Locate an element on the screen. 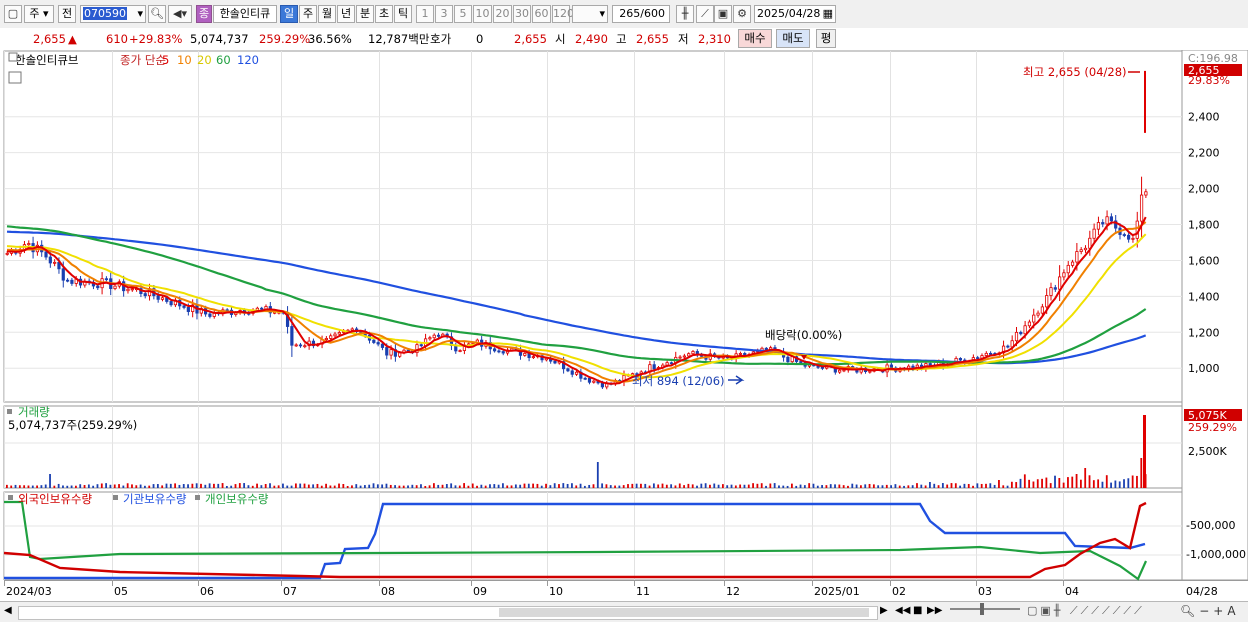  legend-ma-60: 60 is located at coordinates (223, 60).